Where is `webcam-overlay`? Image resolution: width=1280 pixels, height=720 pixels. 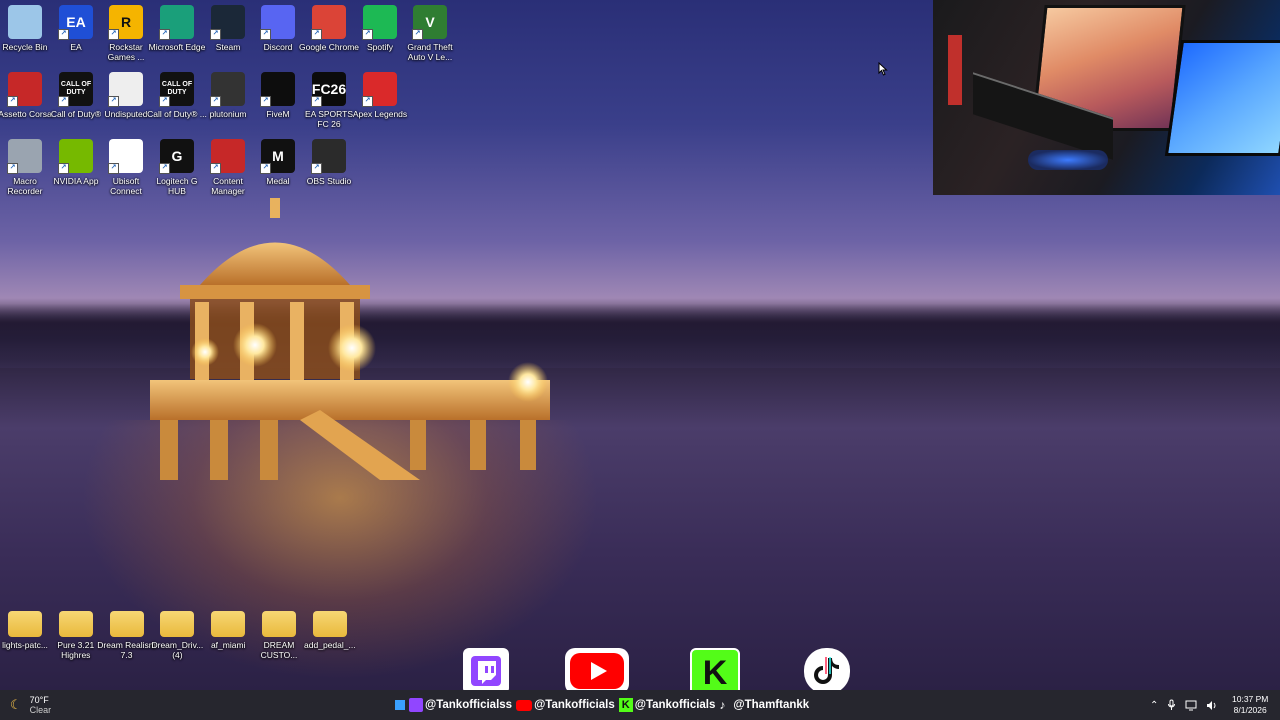 webcam-overlay is located at coordinates (1106, 97).